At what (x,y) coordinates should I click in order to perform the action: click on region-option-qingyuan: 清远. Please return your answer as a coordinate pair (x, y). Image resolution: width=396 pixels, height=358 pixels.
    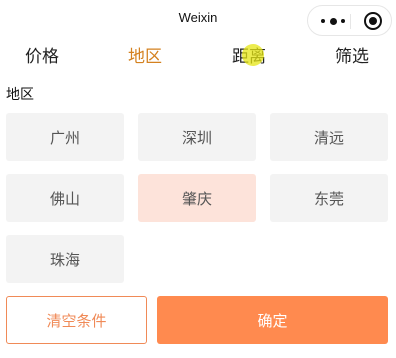
    Looking at the image, I should click on (329, 137).